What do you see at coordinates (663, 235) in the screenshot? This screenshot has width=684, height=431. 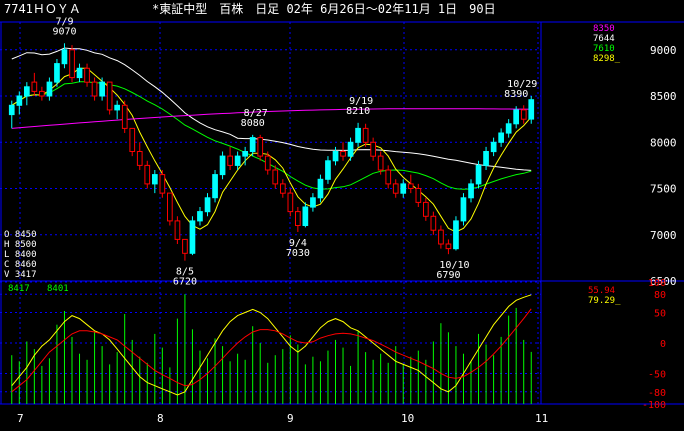 I see `price-tick-label: 7000` at bounding box center [663, 235].